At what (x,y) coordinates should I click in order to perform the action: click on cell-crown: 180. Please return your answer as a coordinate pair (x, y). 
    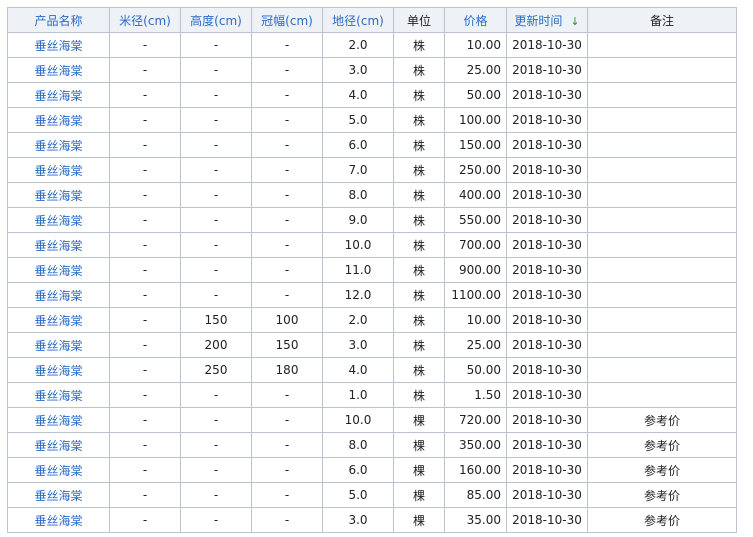
    Looking at the image, I should click on (287, 370).